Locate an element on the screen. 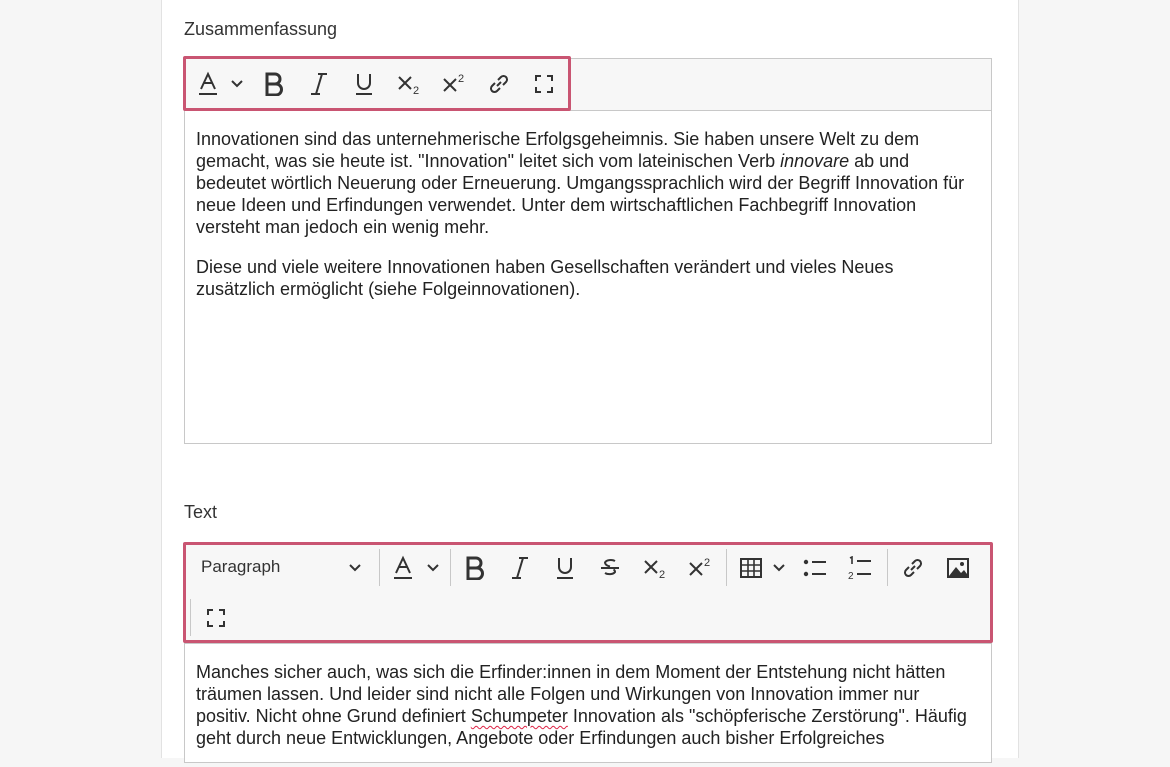 This screenshot has height=767, width=1170. numbered-list-icon: 2 is located at coordinates (860, 568).